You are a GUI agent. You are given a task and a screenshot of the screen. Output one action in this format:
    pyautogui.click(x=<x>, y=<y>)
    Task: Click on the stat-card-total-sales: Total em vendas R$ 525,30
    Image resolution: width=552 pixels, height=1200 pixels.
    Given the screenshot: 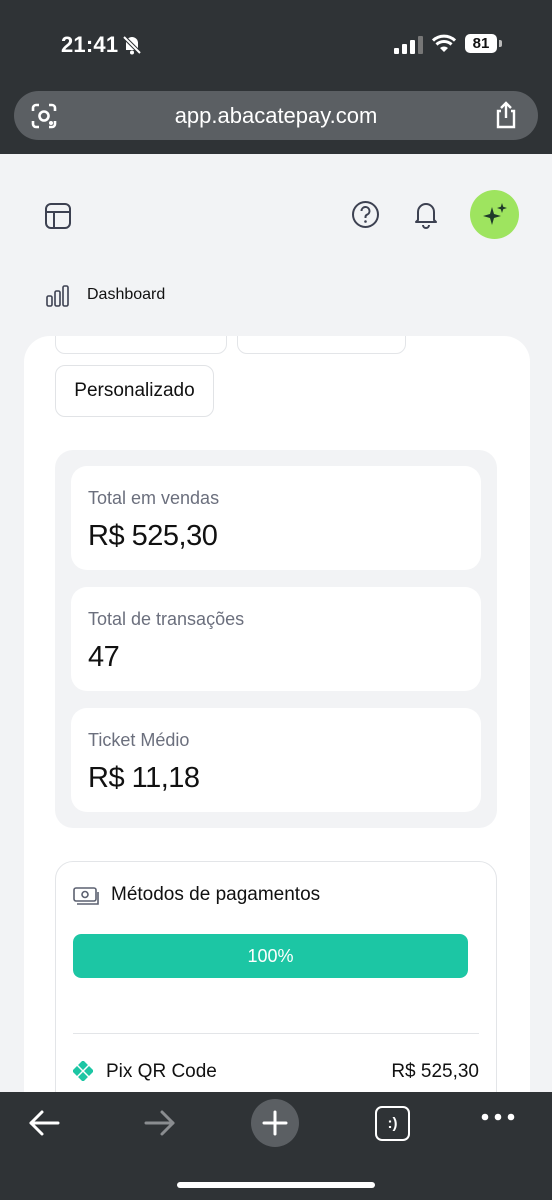 What is the action you would take?
    pyautogui.click(x=276, y=518)
    